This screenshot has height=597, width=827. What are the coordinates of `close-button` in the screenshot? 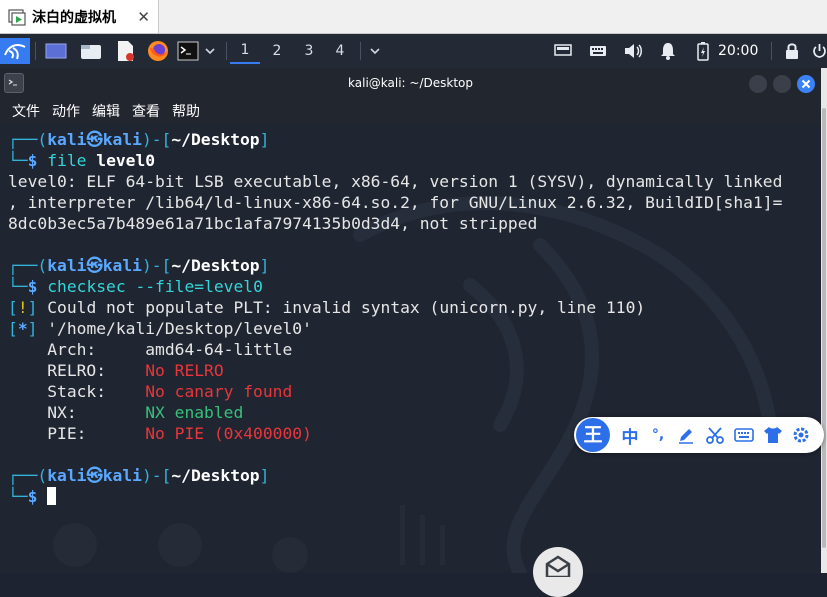 It's located at (806, 84).